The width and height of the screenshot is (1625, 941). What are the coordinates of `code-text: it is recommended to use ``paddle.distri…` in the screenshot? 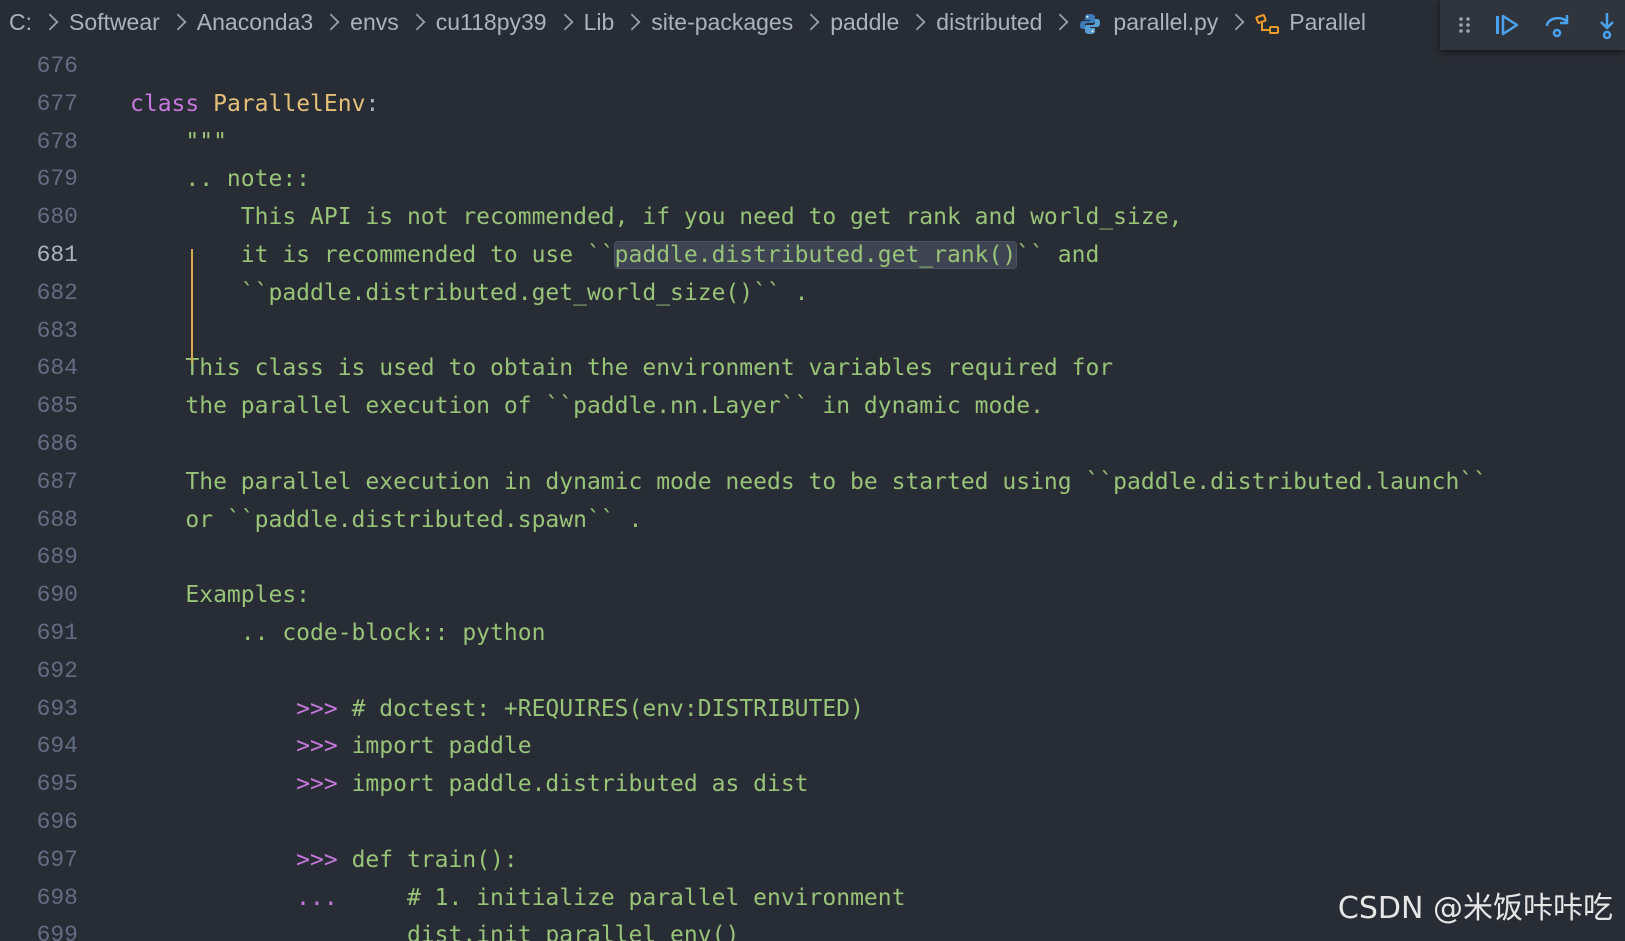 It's located at (614, 255).